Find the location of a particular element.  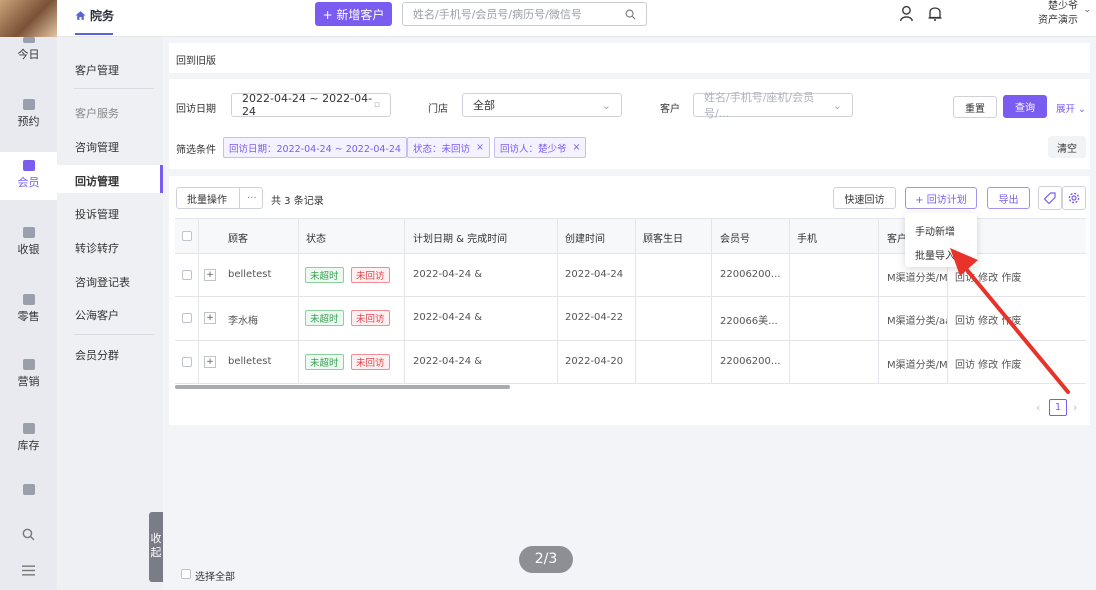

avatar is located at coordinates (28, 18).